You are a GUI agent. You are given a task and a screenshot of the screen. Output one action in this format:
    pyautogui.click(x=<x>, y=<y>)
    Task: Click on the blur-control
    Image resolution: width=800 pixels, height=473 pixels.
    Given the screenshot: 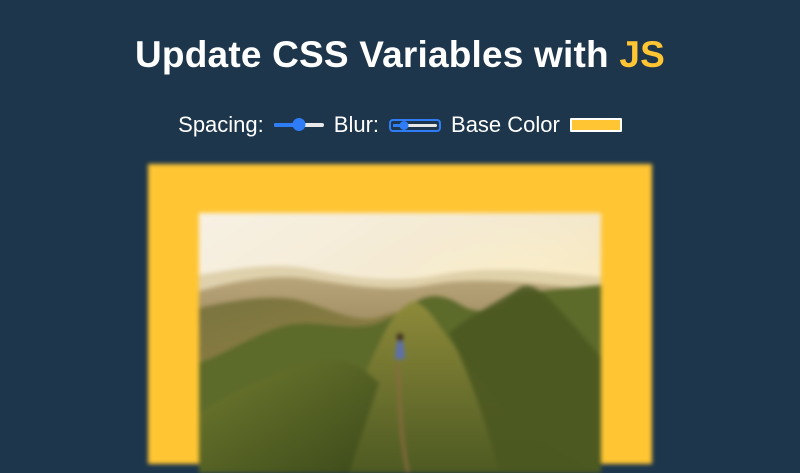 What is the action you would take?
    pyautogui.click(x=415, y=125)
    